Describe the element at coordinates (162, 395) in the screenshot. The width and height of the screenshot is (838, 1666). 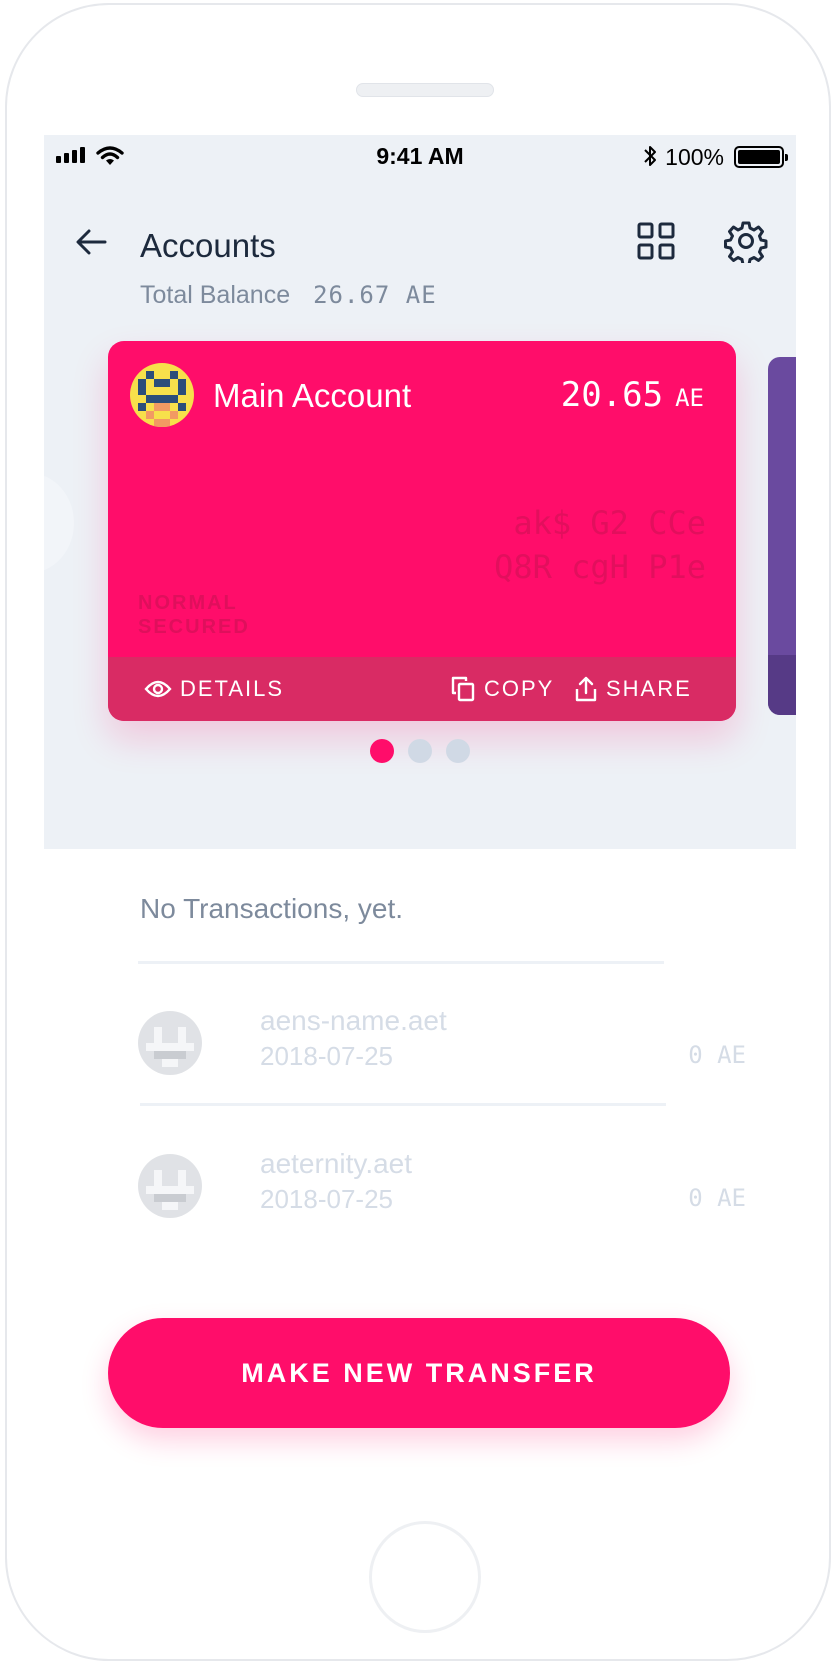
I see `account-identicon-avatar` at that location.